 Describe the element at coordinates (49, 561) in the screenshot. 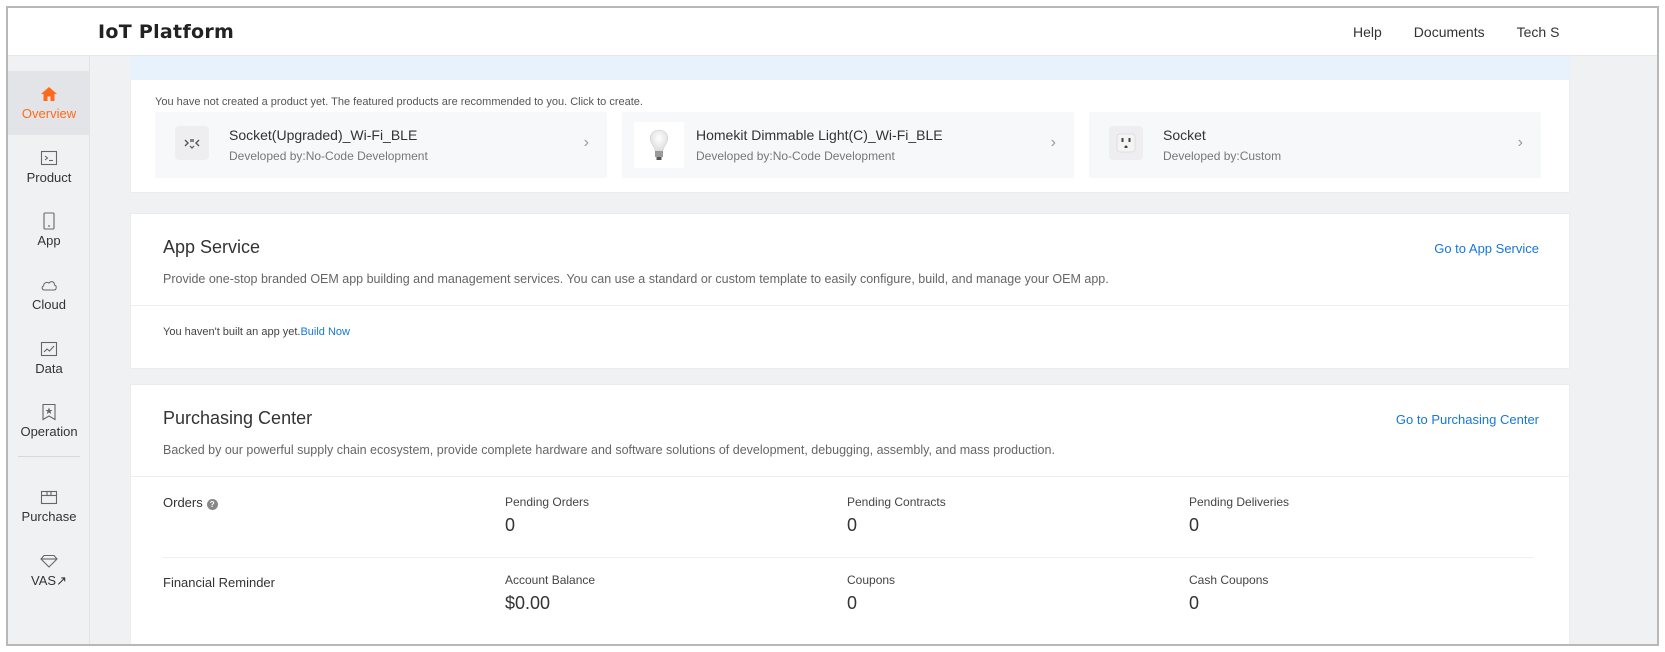

I see `diamond-icon` at that location.